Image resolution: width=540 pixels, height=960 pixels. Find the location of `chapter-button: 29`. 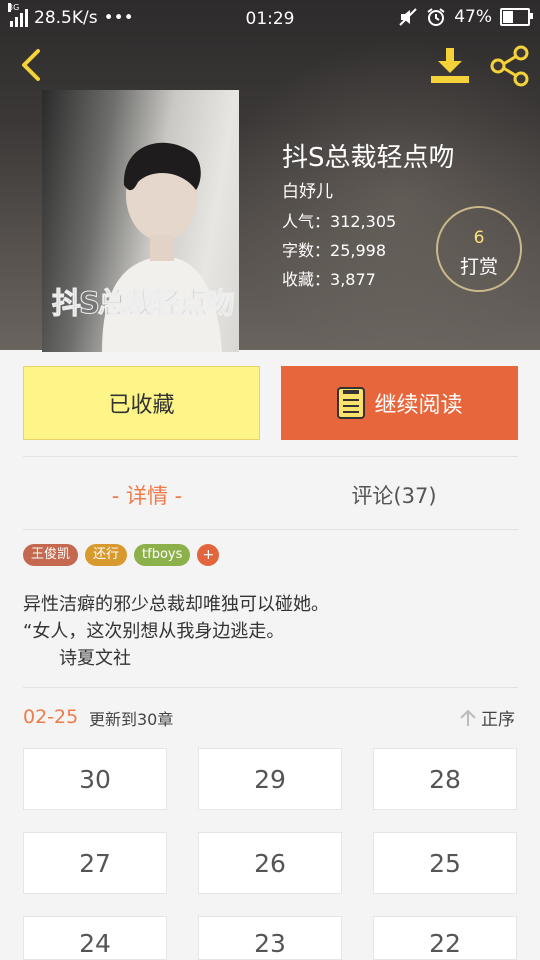

chapter-button: 29 is located at coordinates (270, 779).